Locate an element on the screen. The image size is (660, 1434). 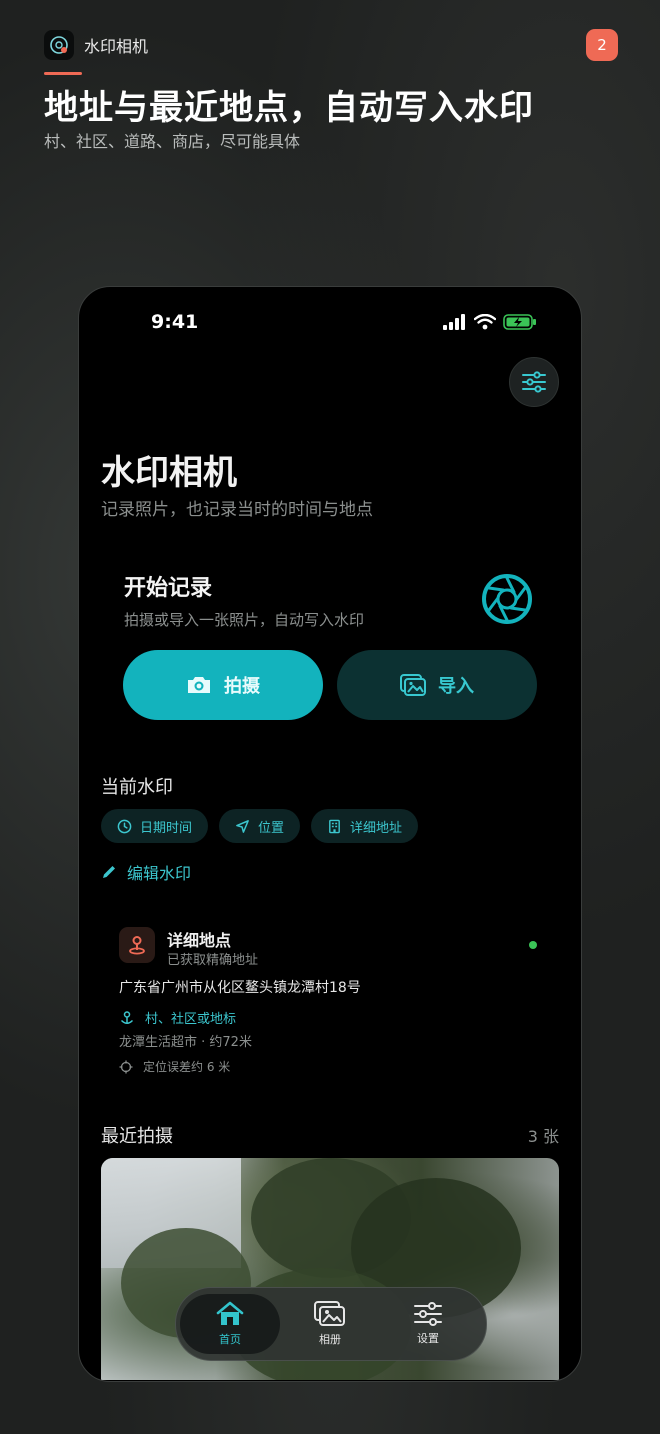
clock-icon is located at coordinates (124, 826).